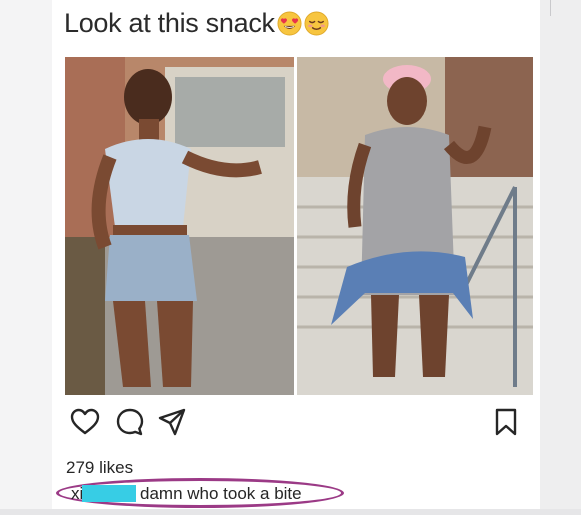  I want to click on bottom-edge, so click(290, 512).